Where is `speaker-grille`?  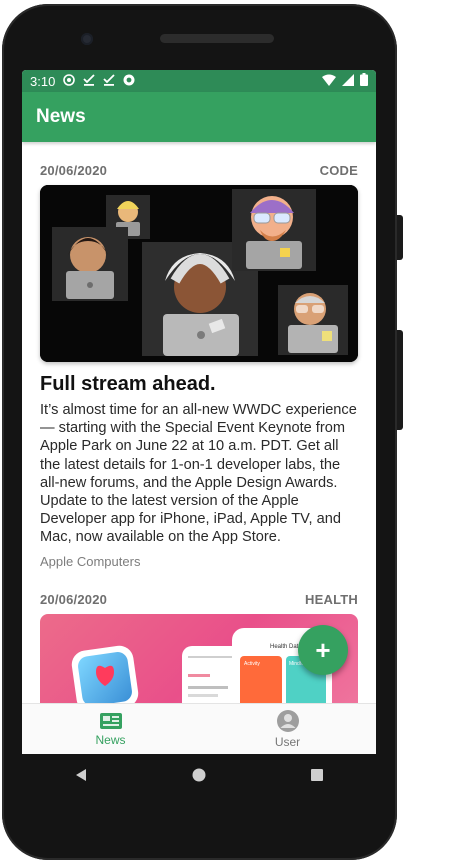 speaker-grille is located at coordinates (217, 38).